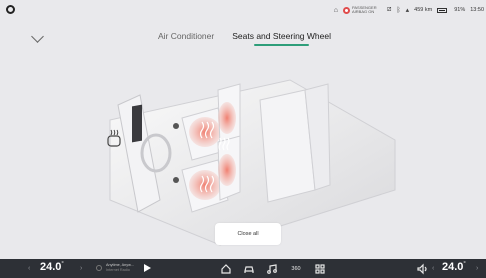 The width and height of the screenshot is (486, 278). What do you see at coordinates (442, 10) in the screenshot?
I see `battery-icon` at bounding box center [442, 10].